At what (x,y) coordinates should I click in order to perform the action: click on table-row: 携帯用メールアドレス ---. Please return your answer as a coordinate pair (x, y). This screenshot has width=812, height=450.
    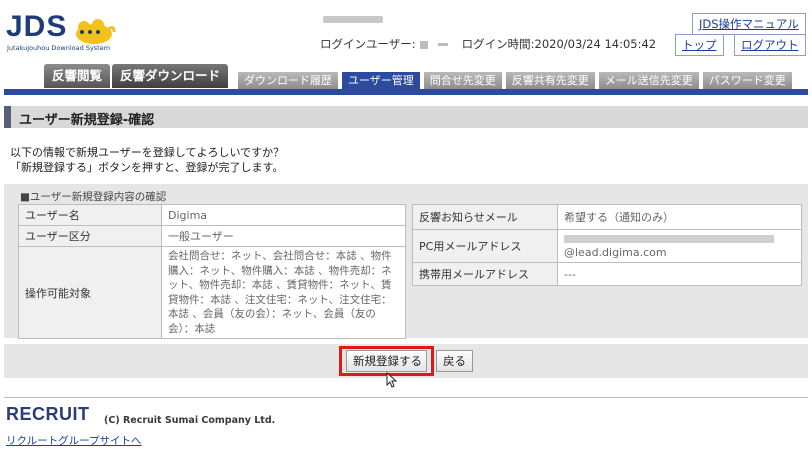
    Looking at the image, I should click on (607, 274).